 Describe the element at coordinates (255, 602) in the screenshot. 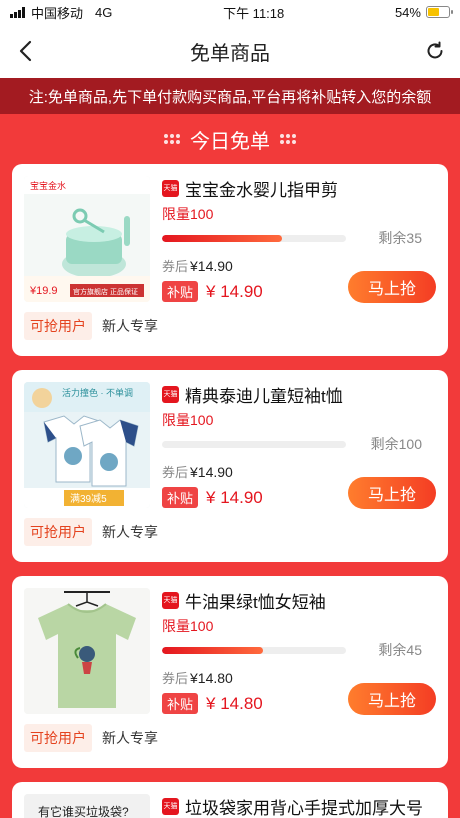

I see `product-title: 牛油果绿t恤女短袖` at that location.